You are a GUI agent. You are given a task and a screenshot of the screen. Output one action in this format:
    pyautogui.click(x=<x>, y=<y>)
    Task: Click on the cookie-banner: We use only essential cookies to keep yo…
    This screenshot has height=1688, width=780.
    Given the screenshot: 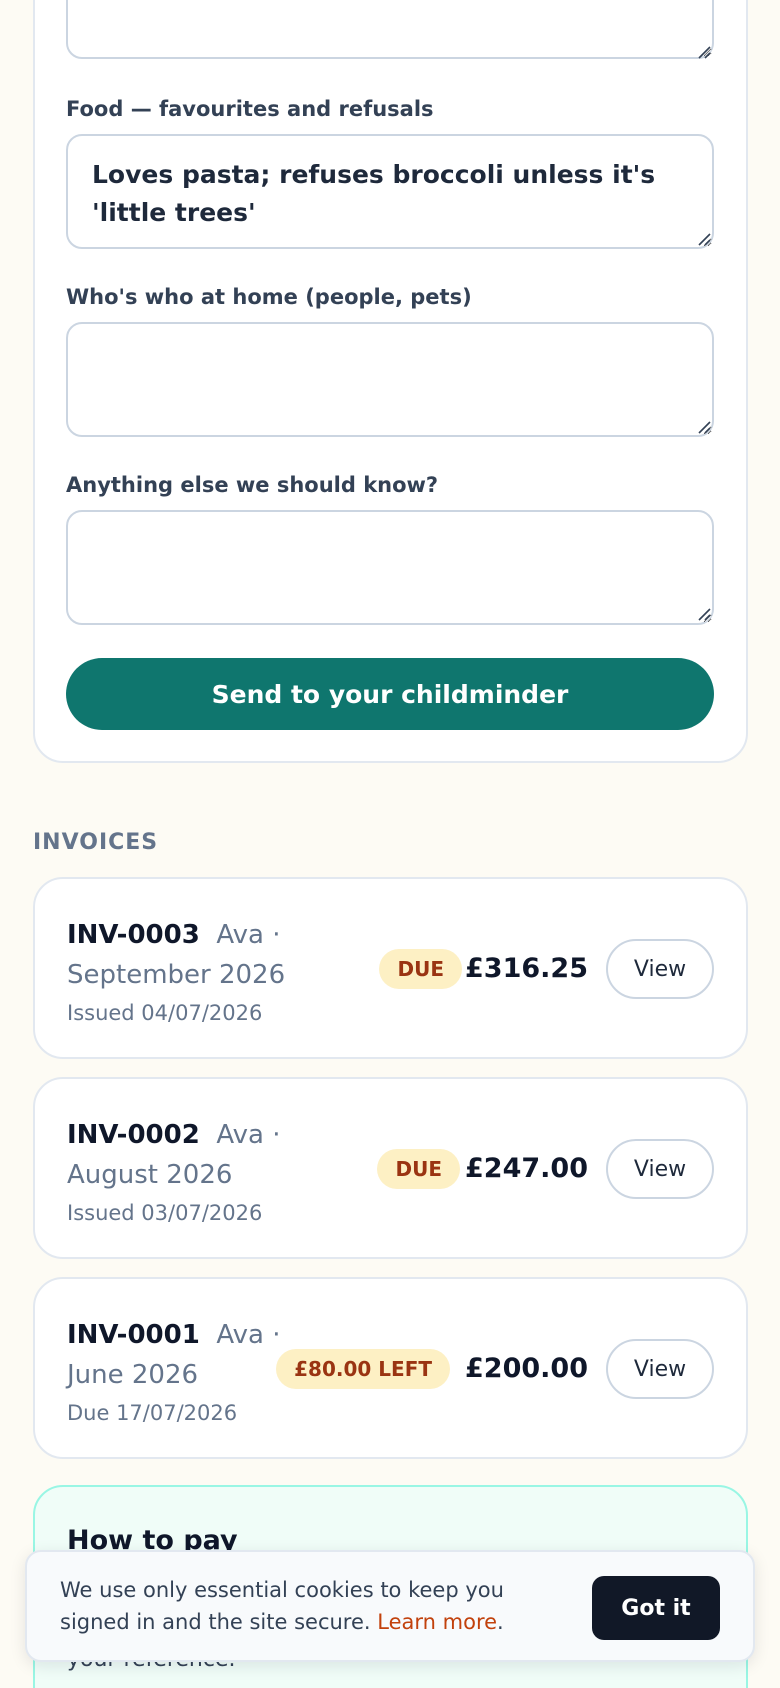 What is the action you would take?
    pyautogui.click(x=390, y=1606)
    